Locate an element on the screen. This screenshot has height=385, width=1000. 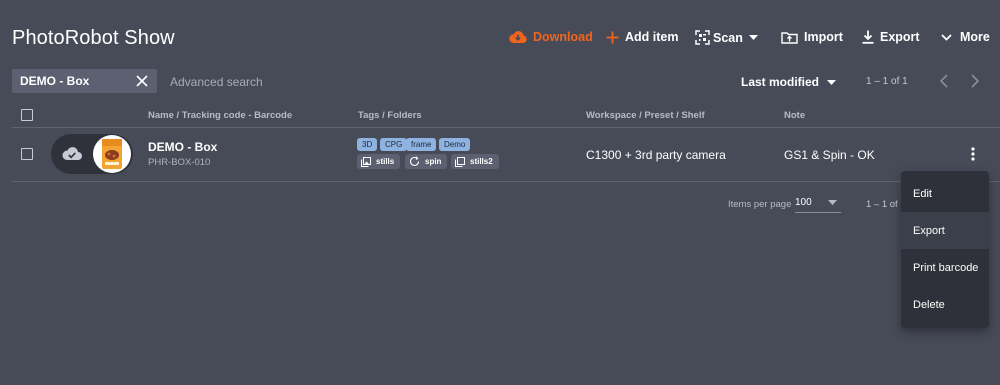
add-item-button: Add item is located at coordinates (642, 37).